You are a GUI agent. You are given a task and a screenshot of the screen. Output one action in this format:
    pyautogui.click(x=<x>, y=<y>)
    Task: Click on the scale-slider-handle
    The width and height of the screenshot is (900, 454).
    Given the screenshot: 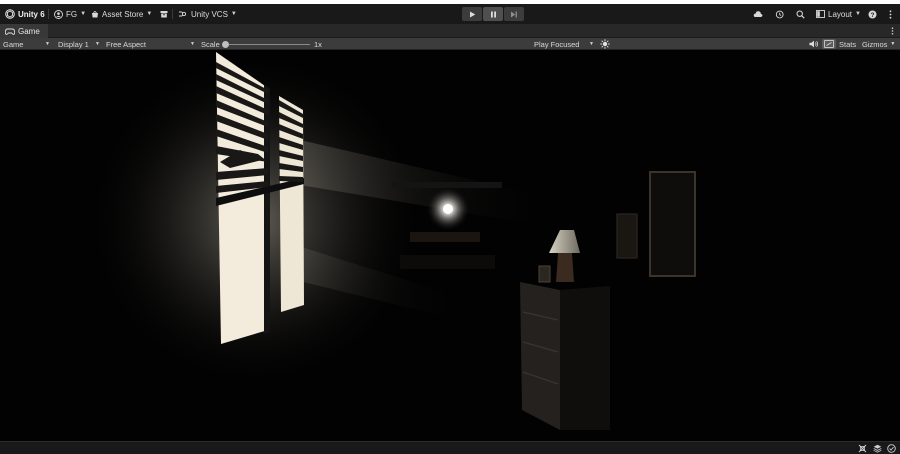 What is the action you would take?
    pyautogui.click(x=225, y=44)
    